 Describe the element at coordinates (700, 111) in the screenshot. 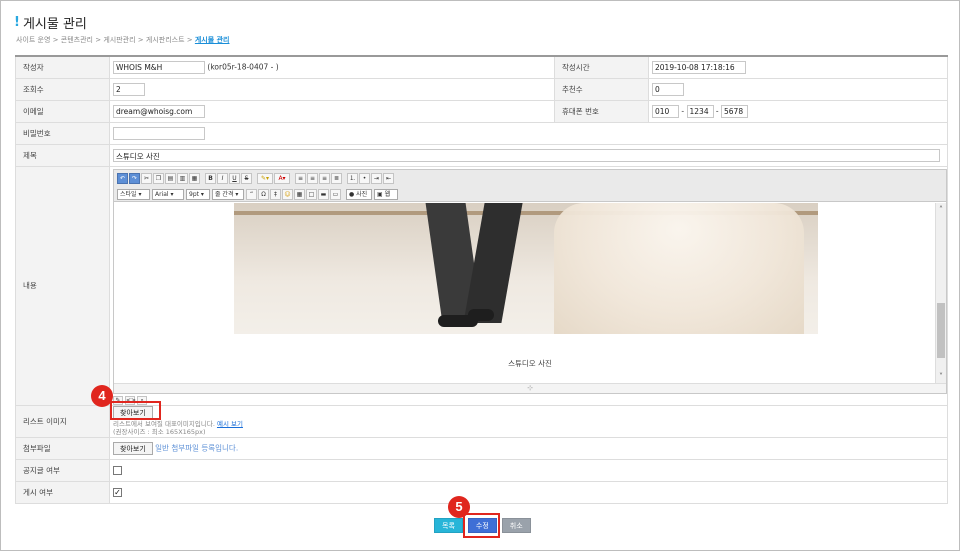

I see `phone-2-input: 1234` at that location.